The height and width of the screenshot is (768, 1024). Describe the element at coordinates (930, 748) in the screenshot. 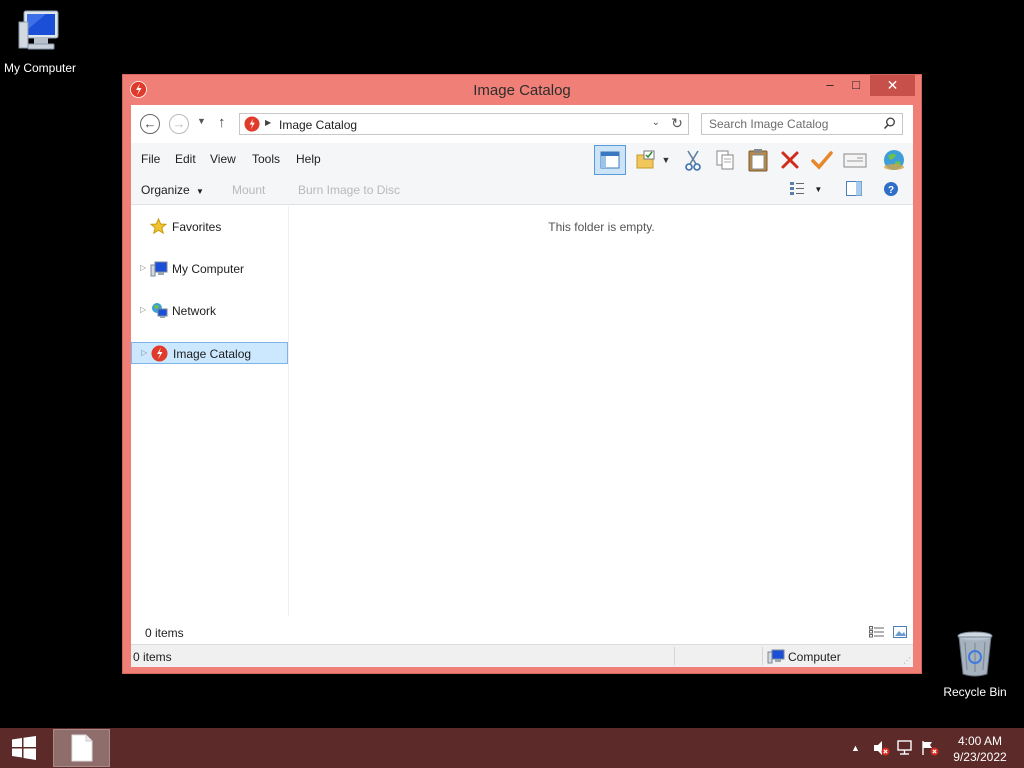

I see `action-center-flag-icon` at that location.